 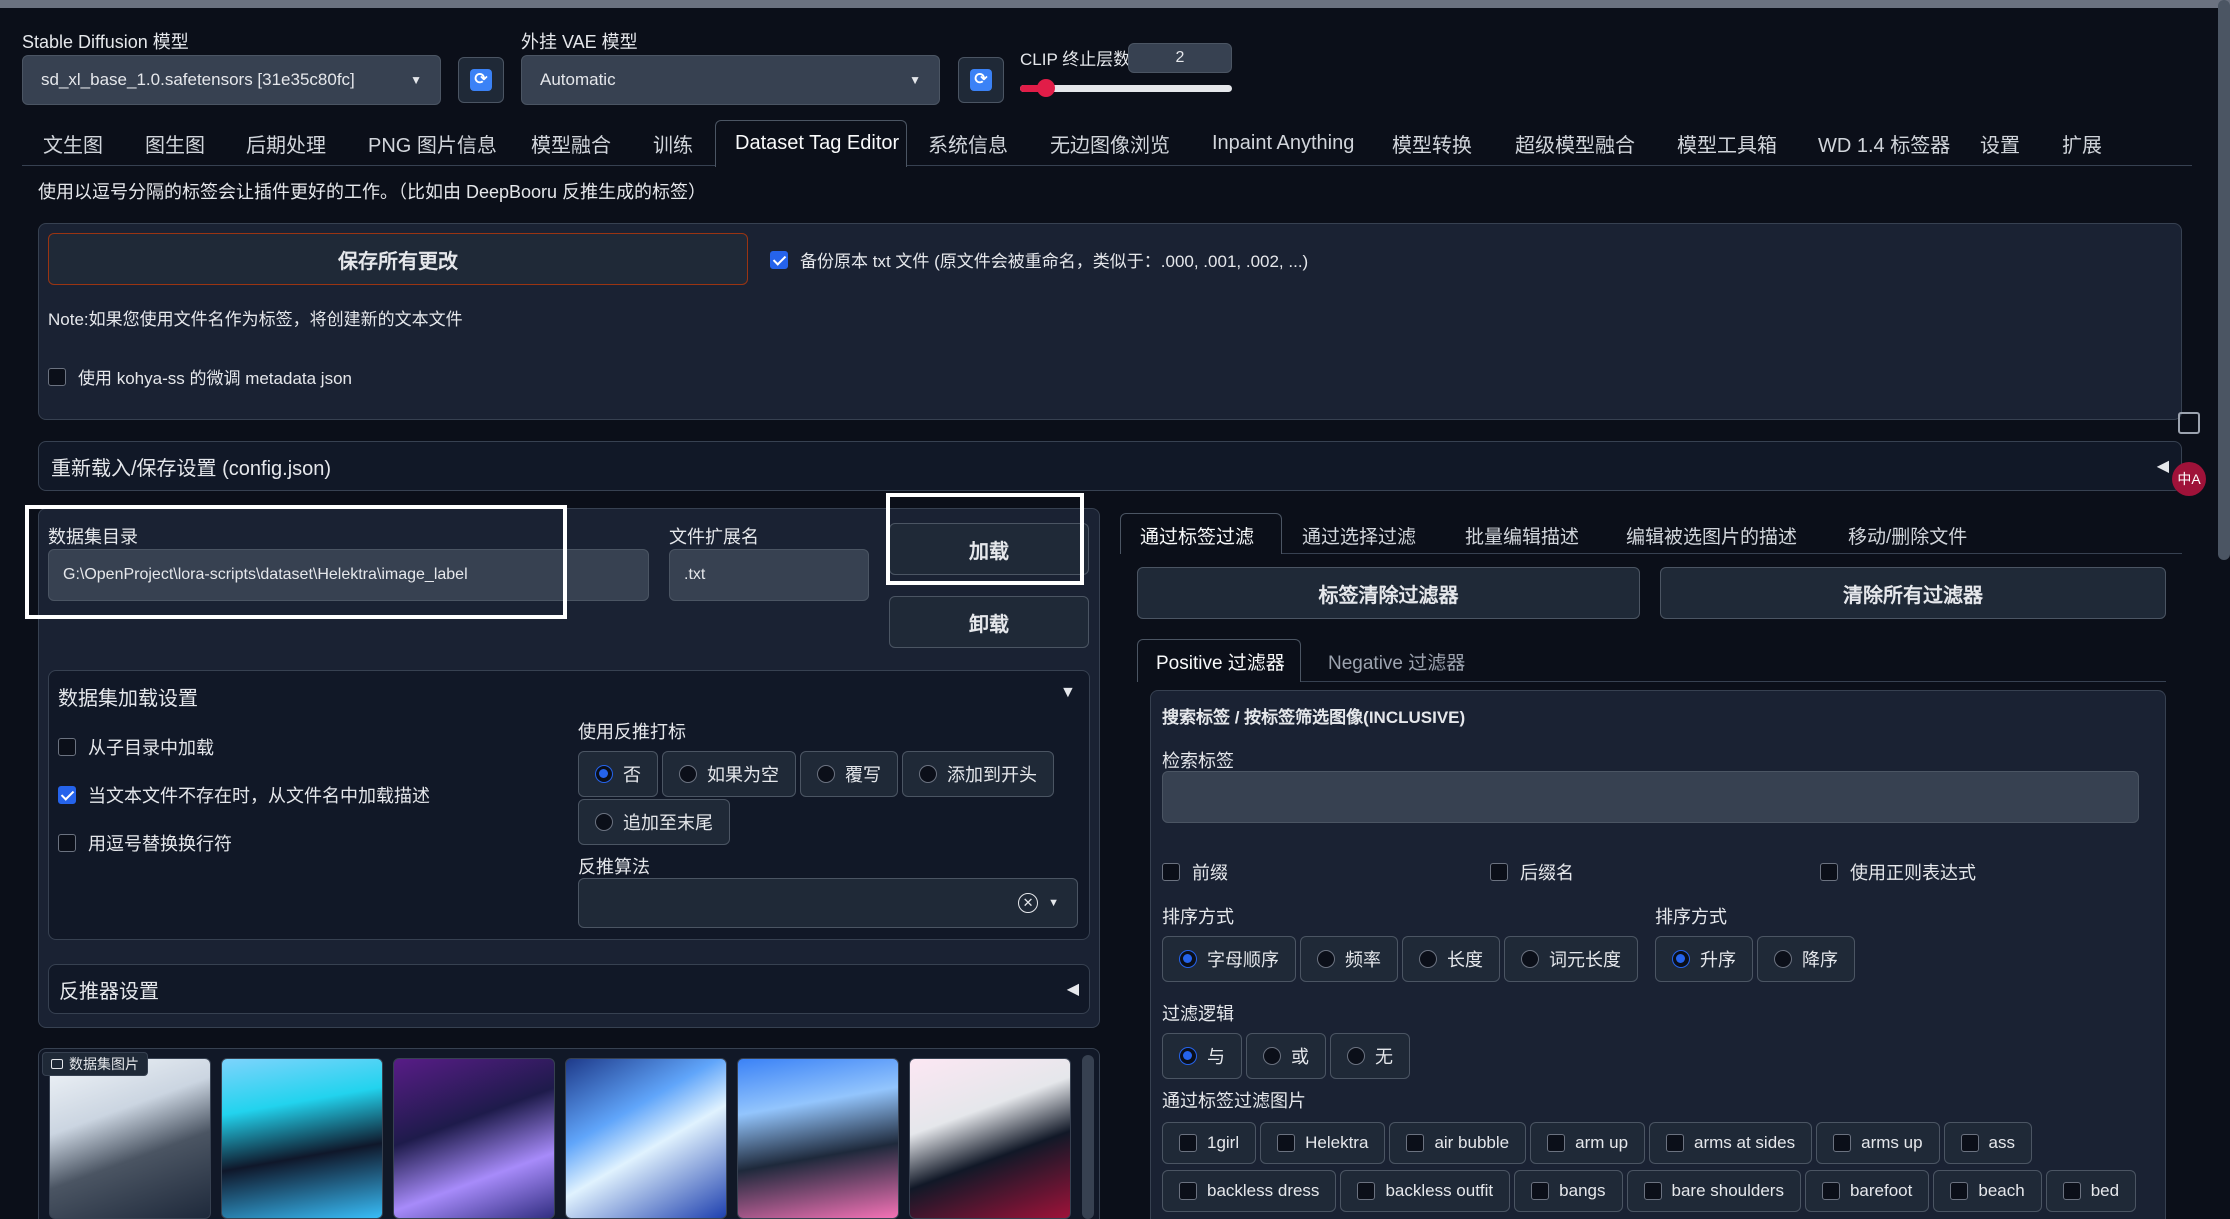 What do you see at coordinates (1425, 1191) in the screenshot?
I see `tag-filter-item: backless outfit` at bounding box center [1425, 1191].